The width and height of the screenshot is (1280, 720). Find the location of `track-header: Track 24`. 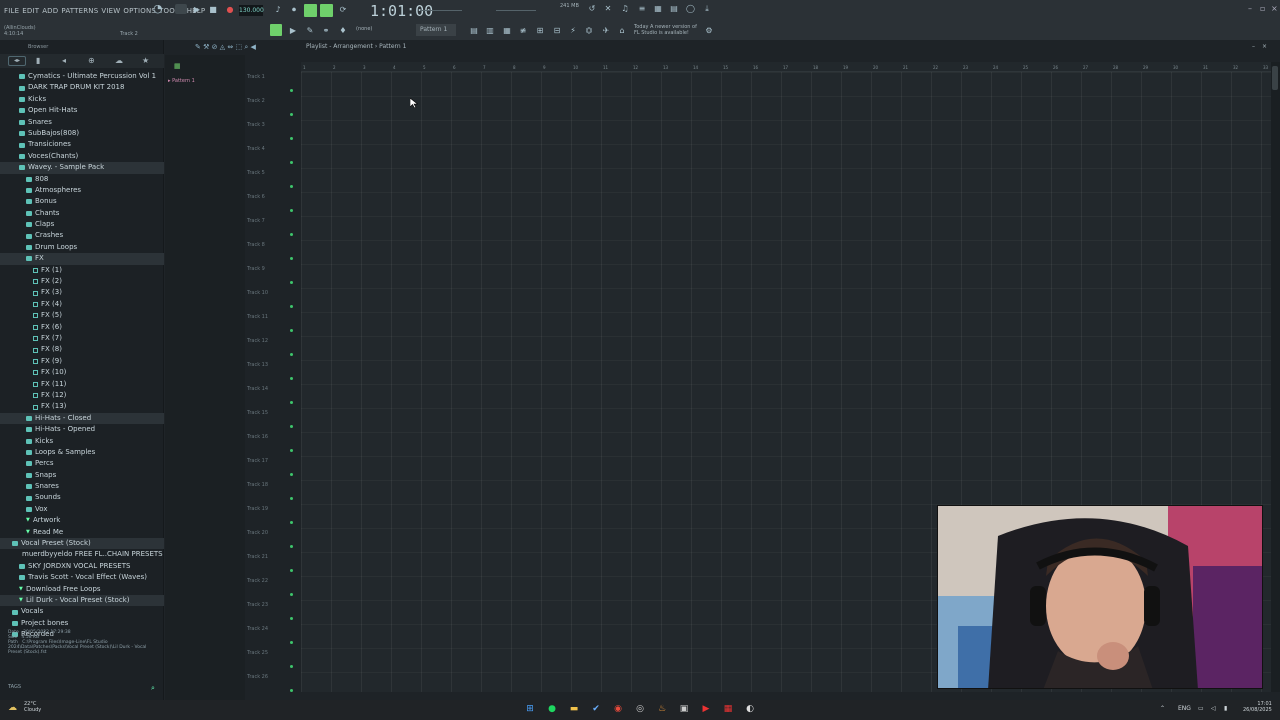

track-header: Track 24 is located at coordinates (273, 636).